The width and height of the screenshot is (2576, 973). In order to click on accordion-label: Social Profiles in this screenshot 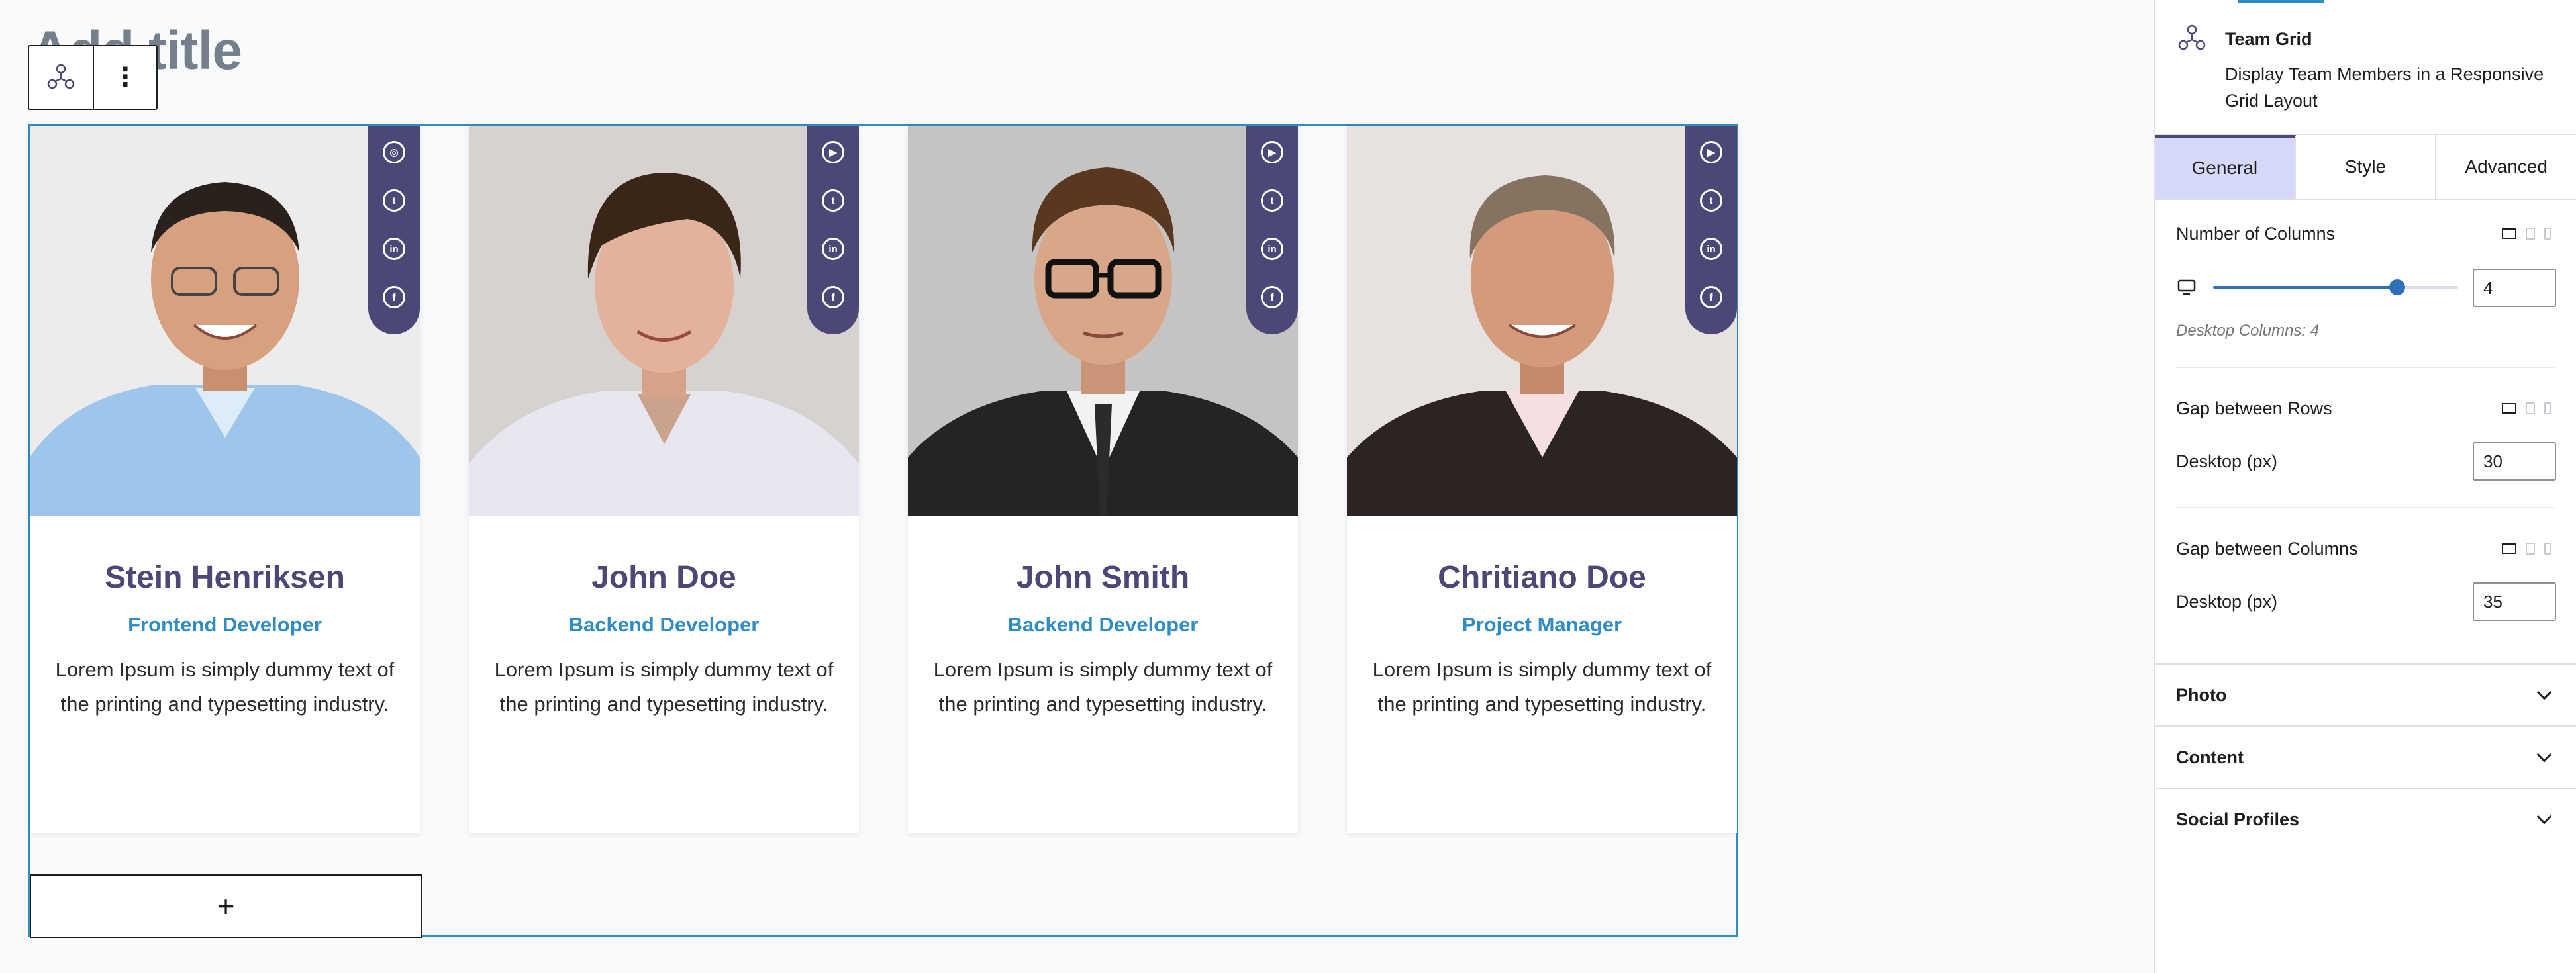, I will do `click(2238, 819)`.